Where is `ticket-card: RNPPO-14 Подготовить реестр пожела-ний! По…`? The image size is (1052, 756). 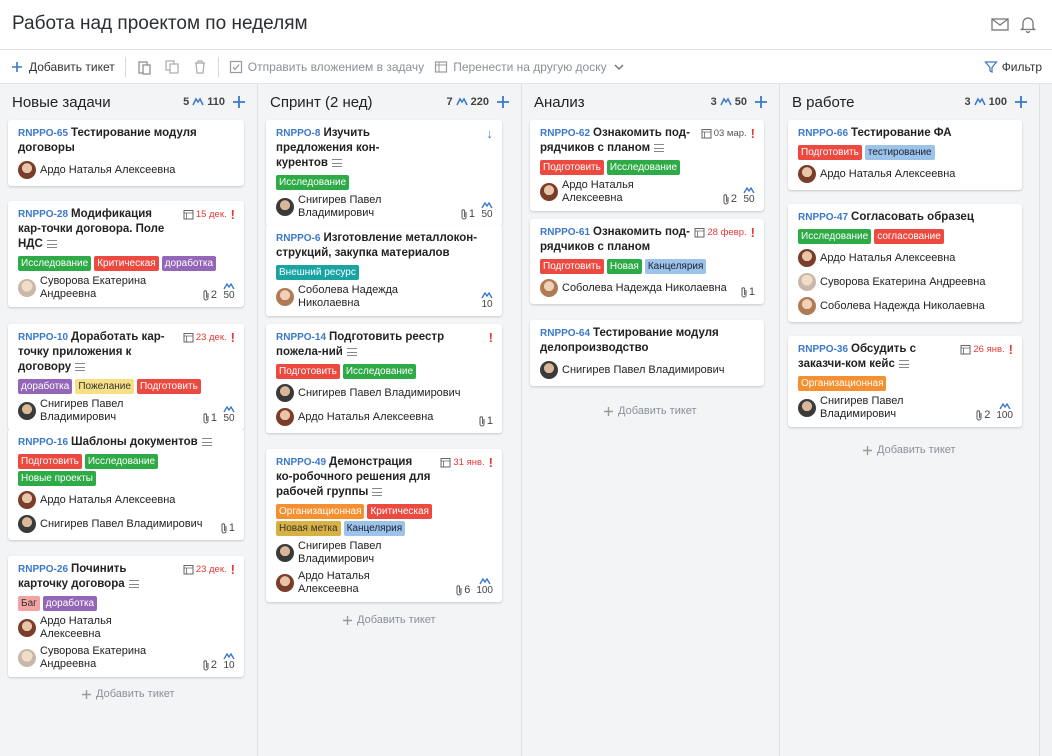 ticket-card: RNPPO-14 Подготовить реестр пожела-ний! По… is located at coordinates (384, 378).